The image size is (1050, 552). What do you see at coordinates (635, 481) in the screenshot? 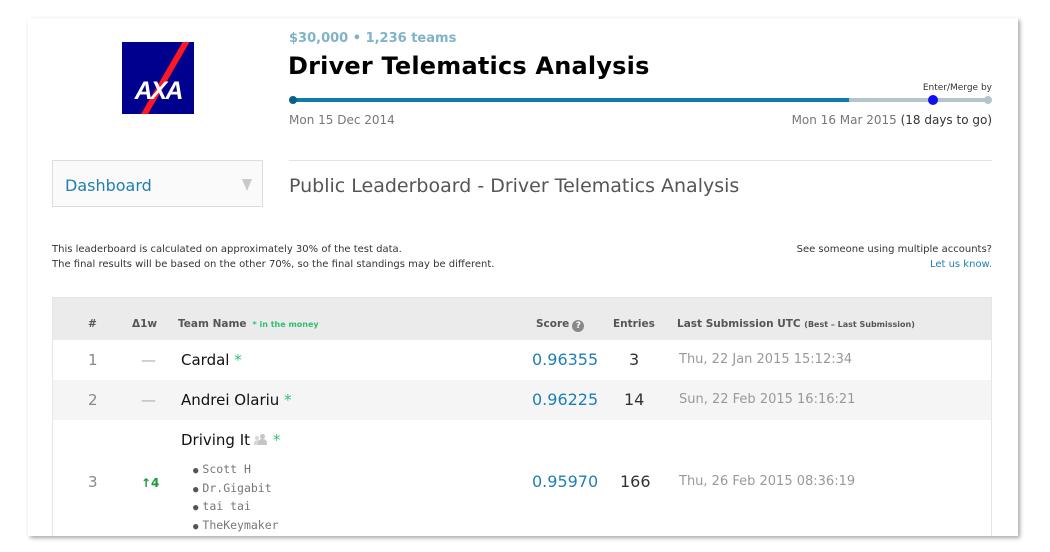
I see `entries: 166` at bounding box center [635, 481].